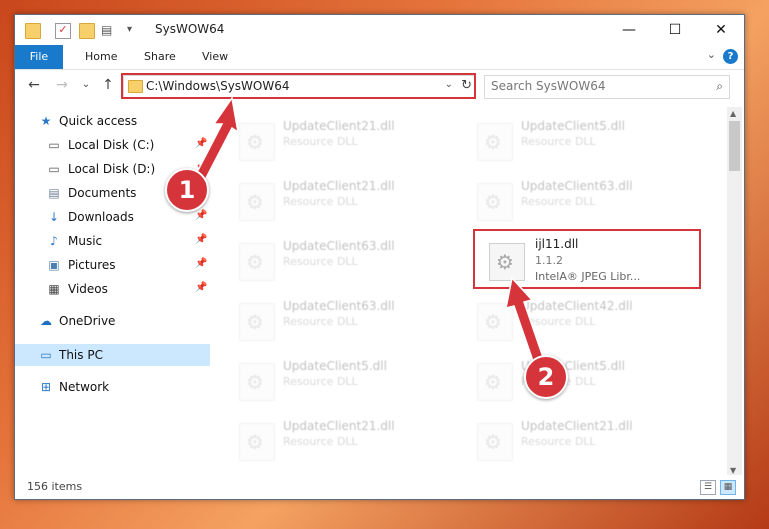  I want to click on sidebar-item-label: Pictures, so click(92, 265).